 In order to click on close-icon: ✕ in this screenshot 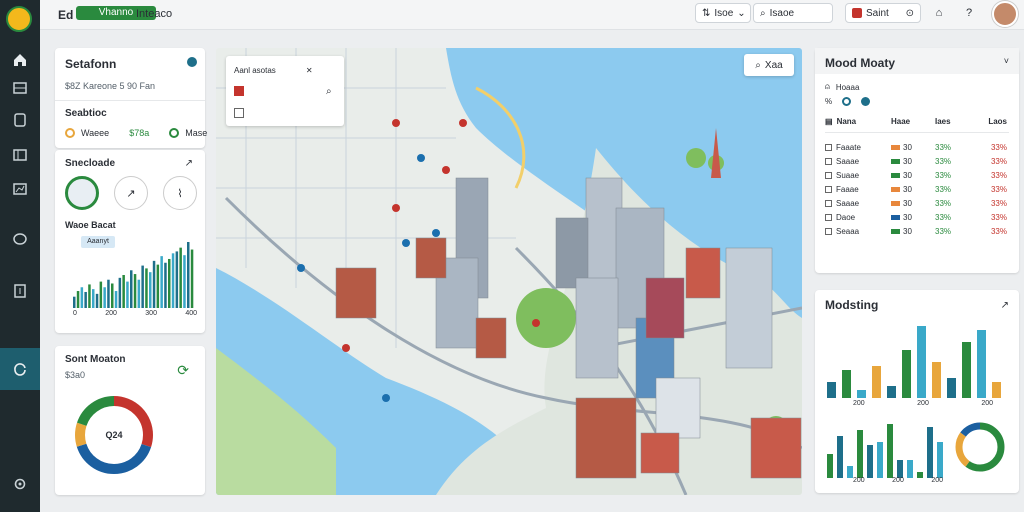, I will do `click(309, 70)`.